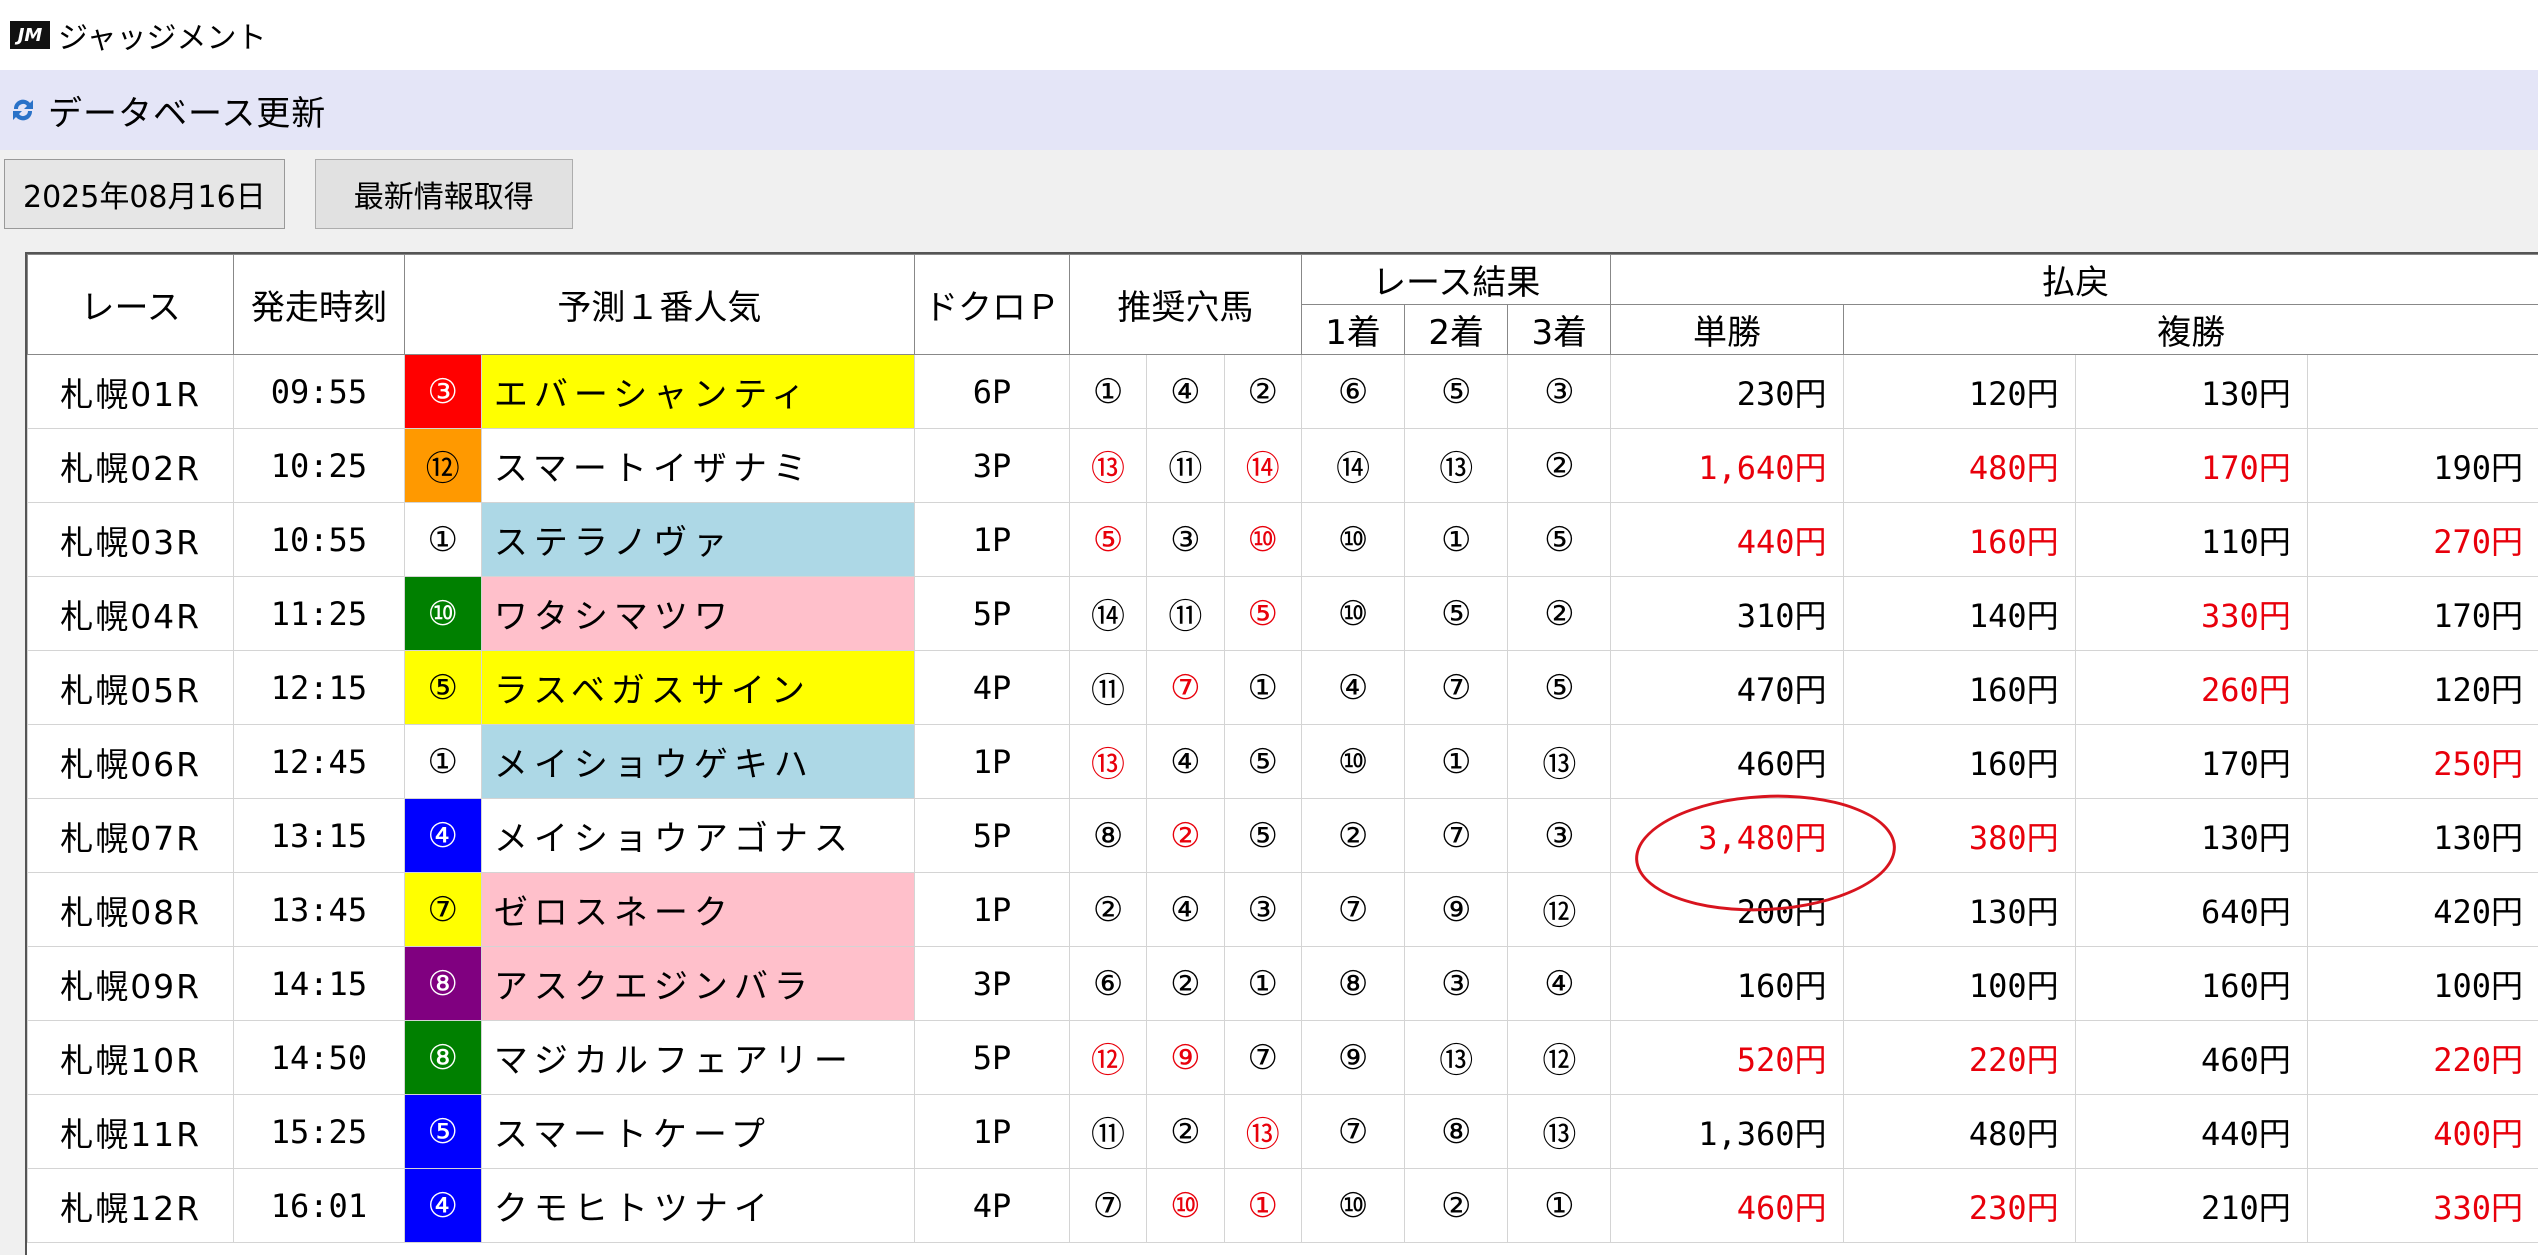 The width and height of the screenshot is (2538, 1255). I want to click on place-payout-cell: 220円, so click(2422, 1058).